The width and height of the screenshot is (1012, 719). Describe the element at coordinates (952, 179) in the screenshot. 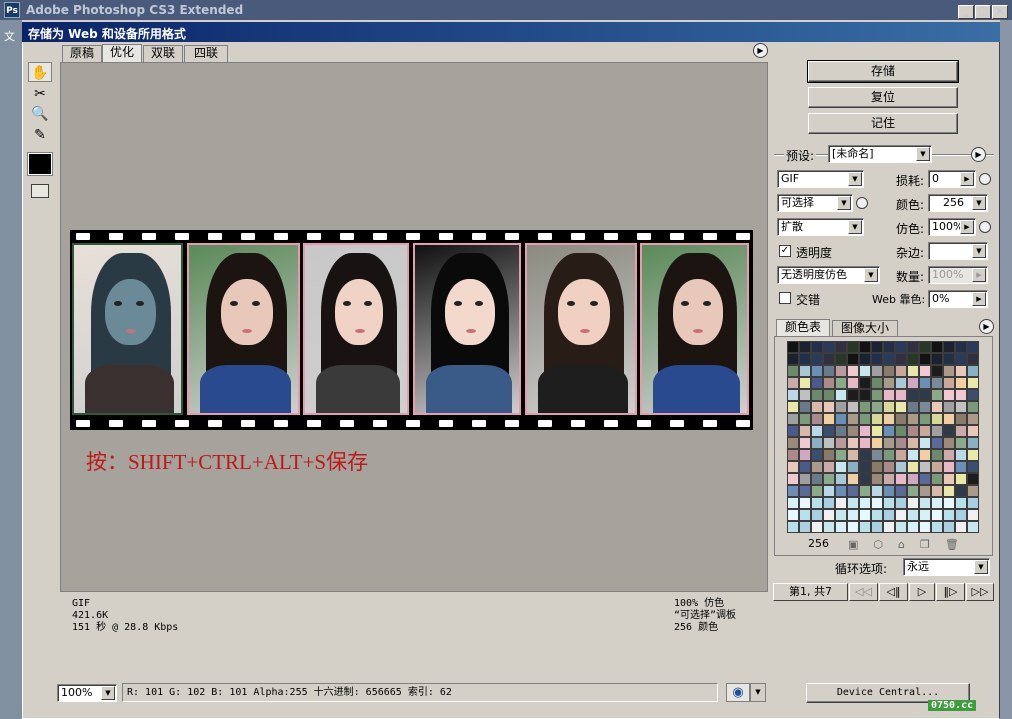

I see `lossy-field: 0 ▶` at that location.